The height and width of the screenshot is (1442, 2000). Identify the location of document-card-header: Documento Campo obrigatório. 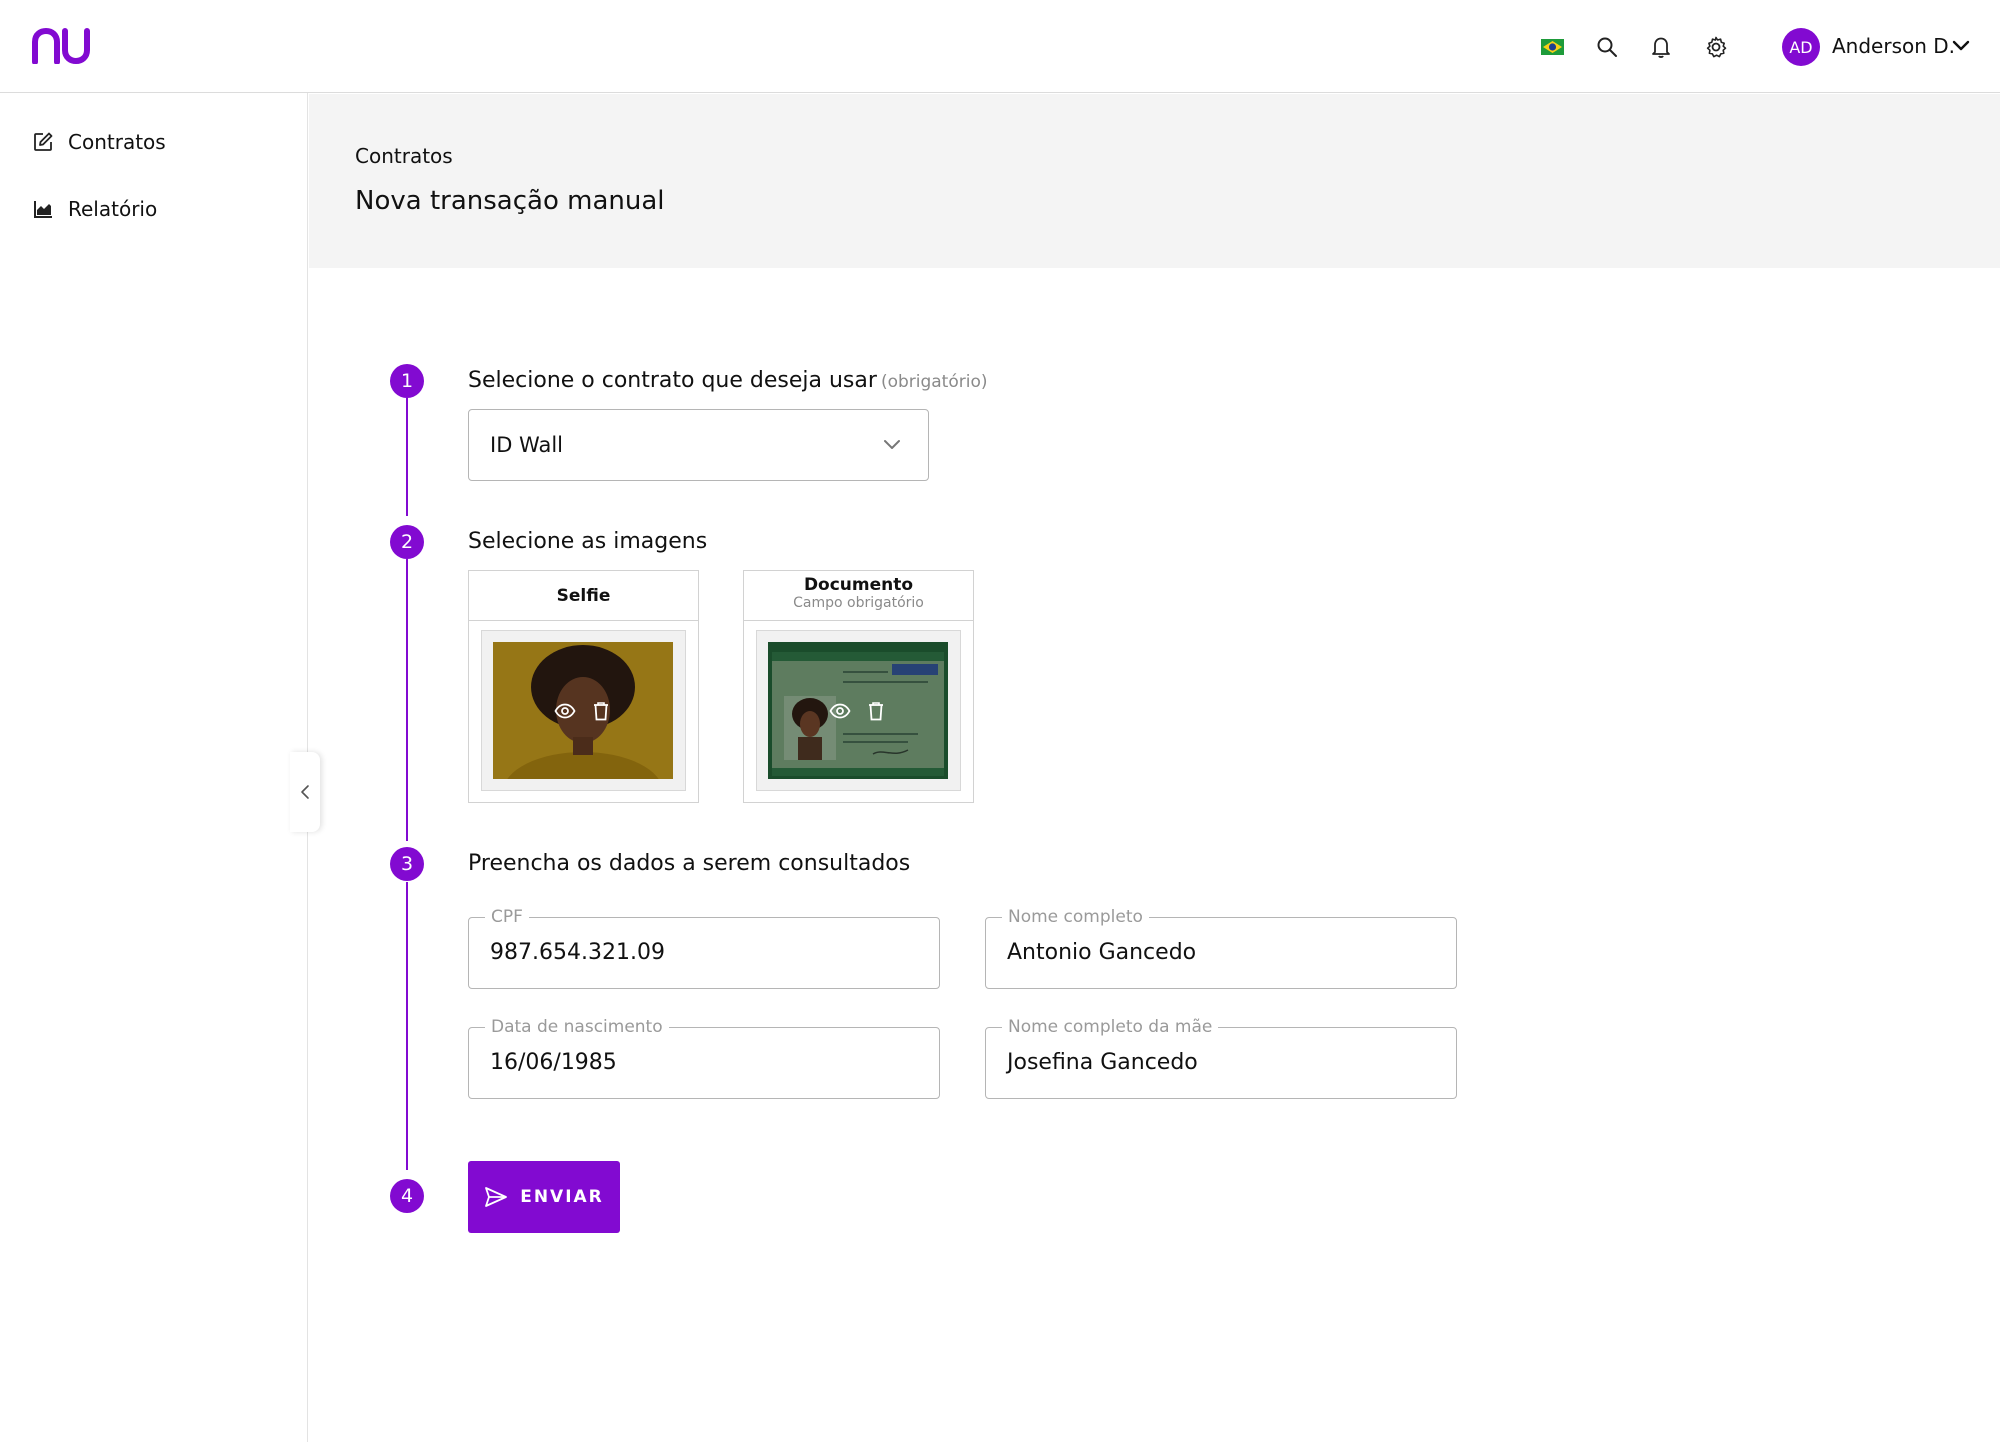
(858, 596).